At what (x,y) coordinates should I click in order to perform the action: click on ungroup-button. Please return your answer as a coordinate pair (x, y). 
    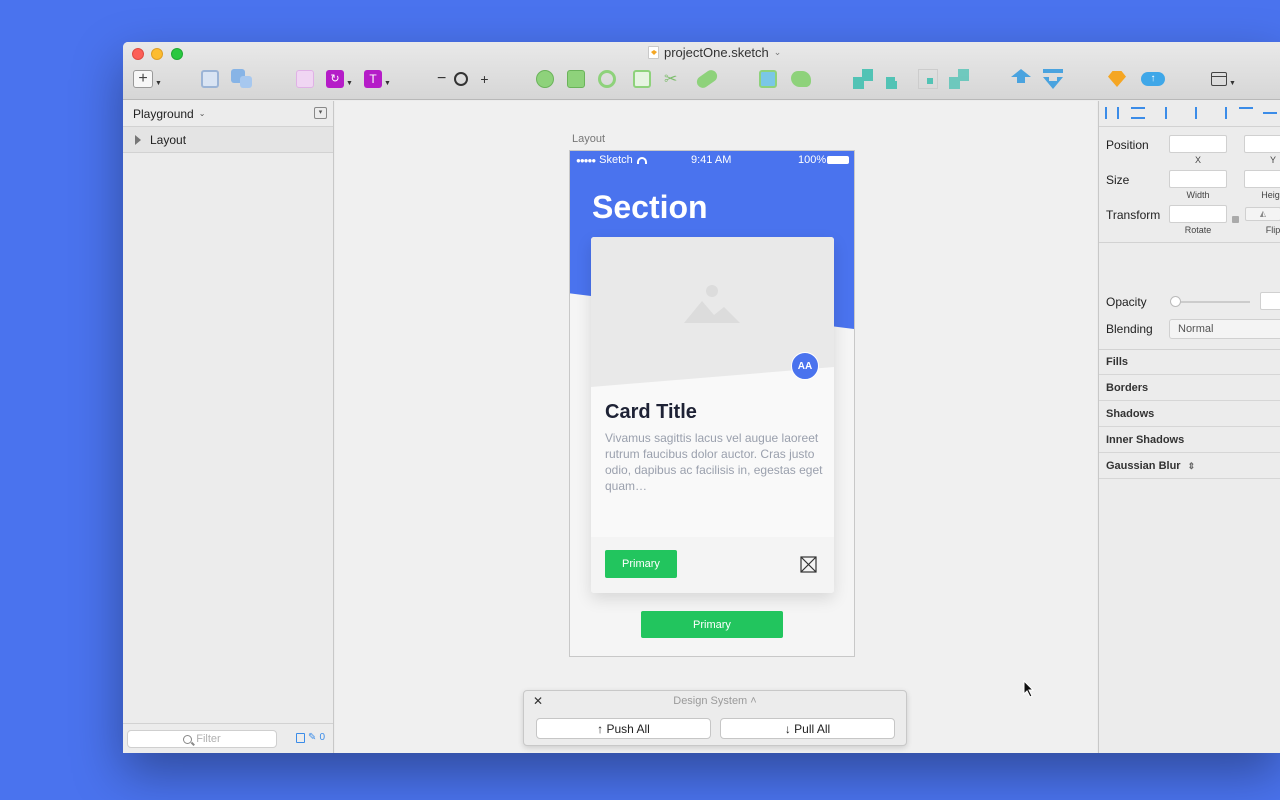
    Looking at the image, I should click on (241, 79).